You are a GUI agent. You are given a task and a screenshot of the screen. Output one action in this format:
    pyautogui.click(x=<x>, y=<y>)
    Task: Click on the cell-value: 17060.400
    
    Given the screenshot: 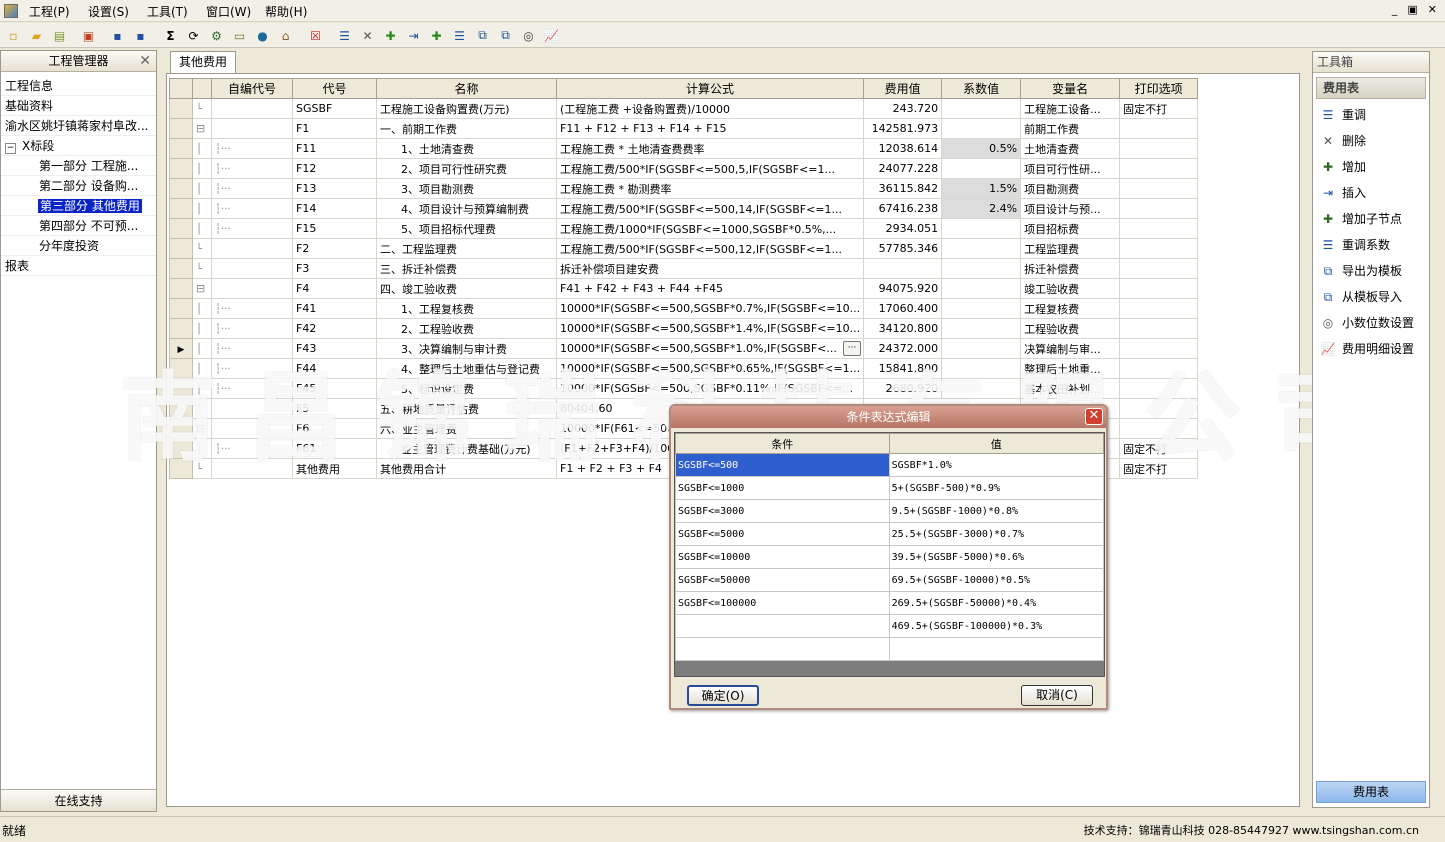 What is the action you would take?
    pyautogui.click(x=903, y=308)
    